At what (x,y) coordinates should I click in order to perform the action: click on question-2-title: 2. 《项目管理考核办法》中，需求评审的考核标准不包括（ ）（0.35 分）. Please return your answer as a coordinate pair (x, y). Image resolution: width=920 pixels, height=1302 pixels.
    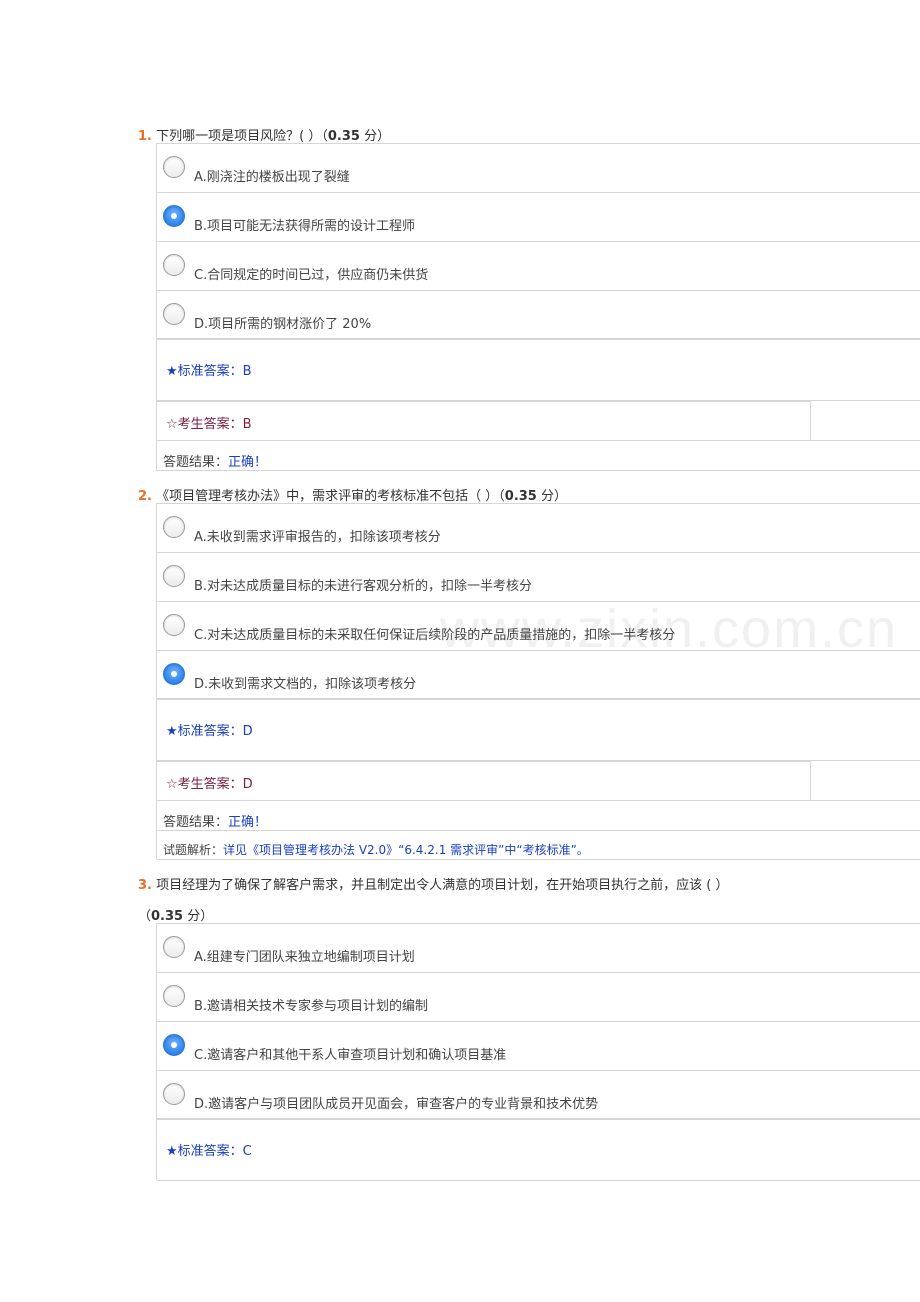
    Looking at the image, I should click on (352, 494).